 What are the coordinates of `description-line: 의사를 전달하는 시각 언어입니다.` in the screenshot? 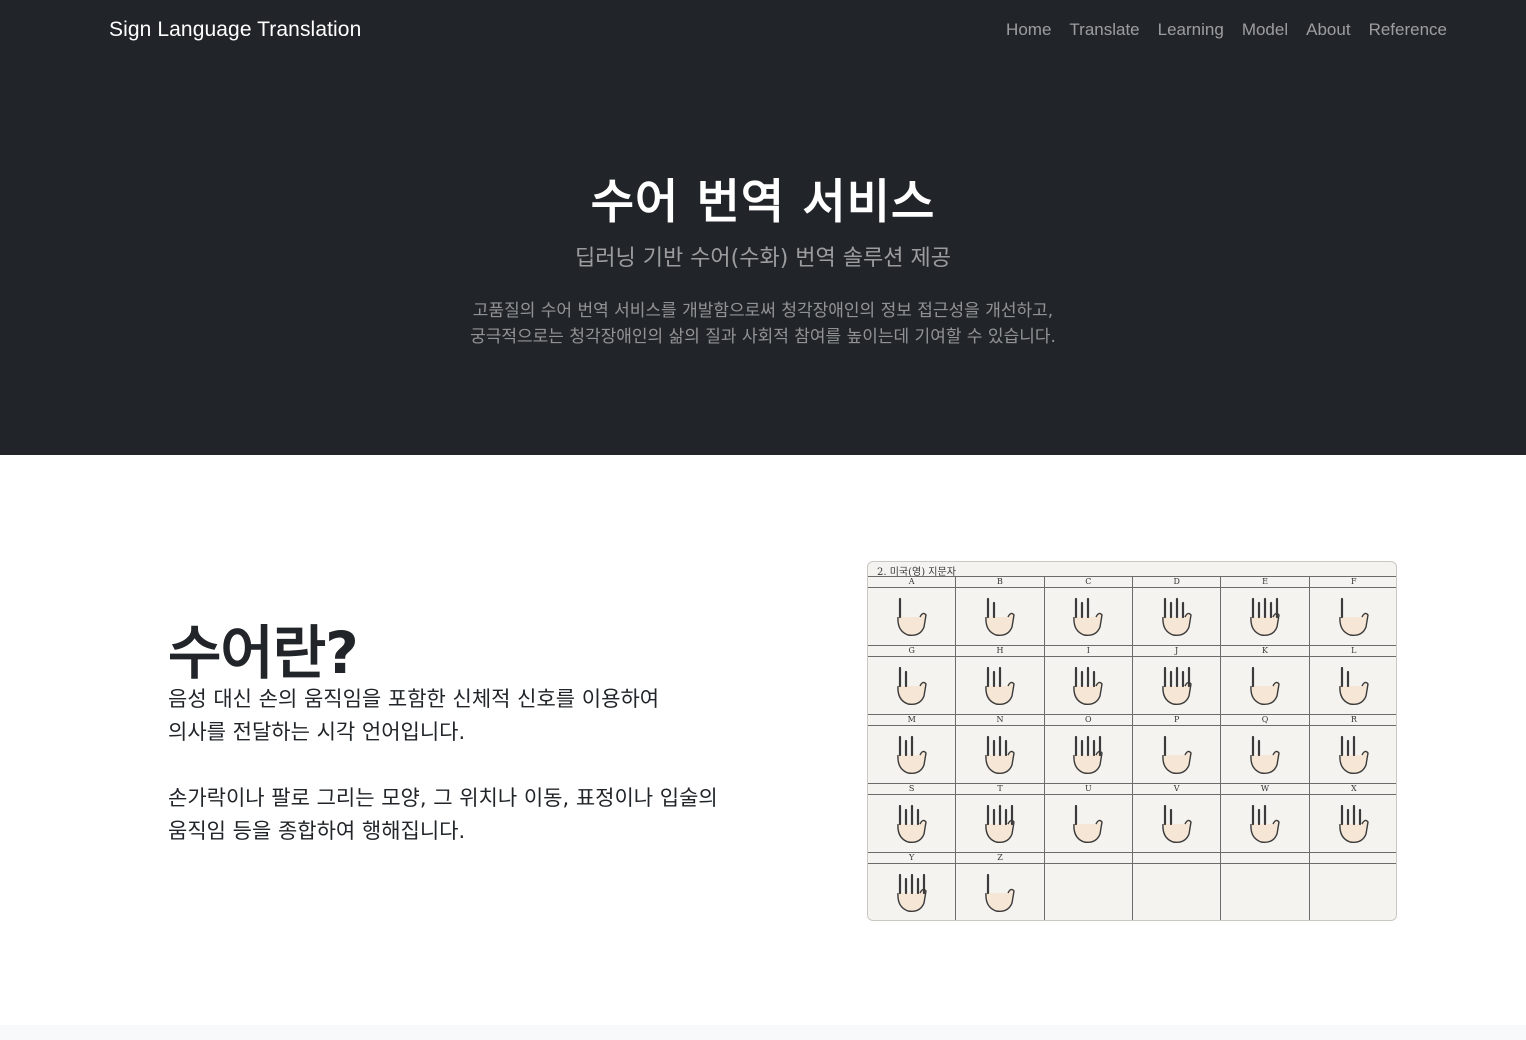 It's located at (317, 732).